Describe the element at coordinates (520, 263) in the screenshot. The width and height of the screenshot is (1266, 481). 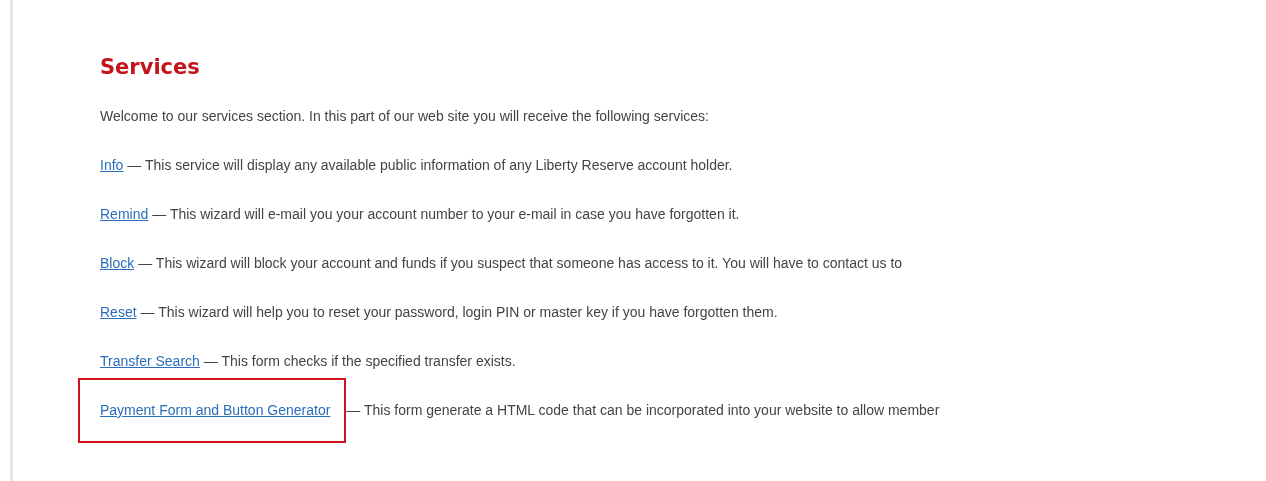
I see `service-description: — This wizard will block your account and funds if you suspect that someone has access to it. You will have to contact us to` at that location.